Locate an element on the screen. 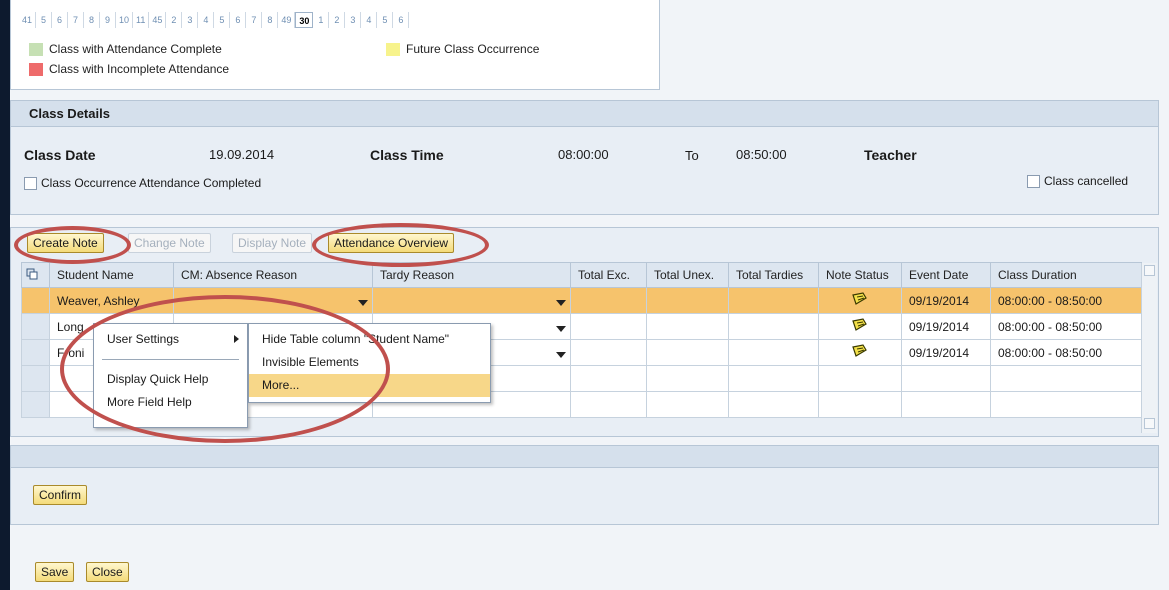 The width and height of the screenshot is (1169, 590). week-cell: 30 is located at coordinates (304, 20).